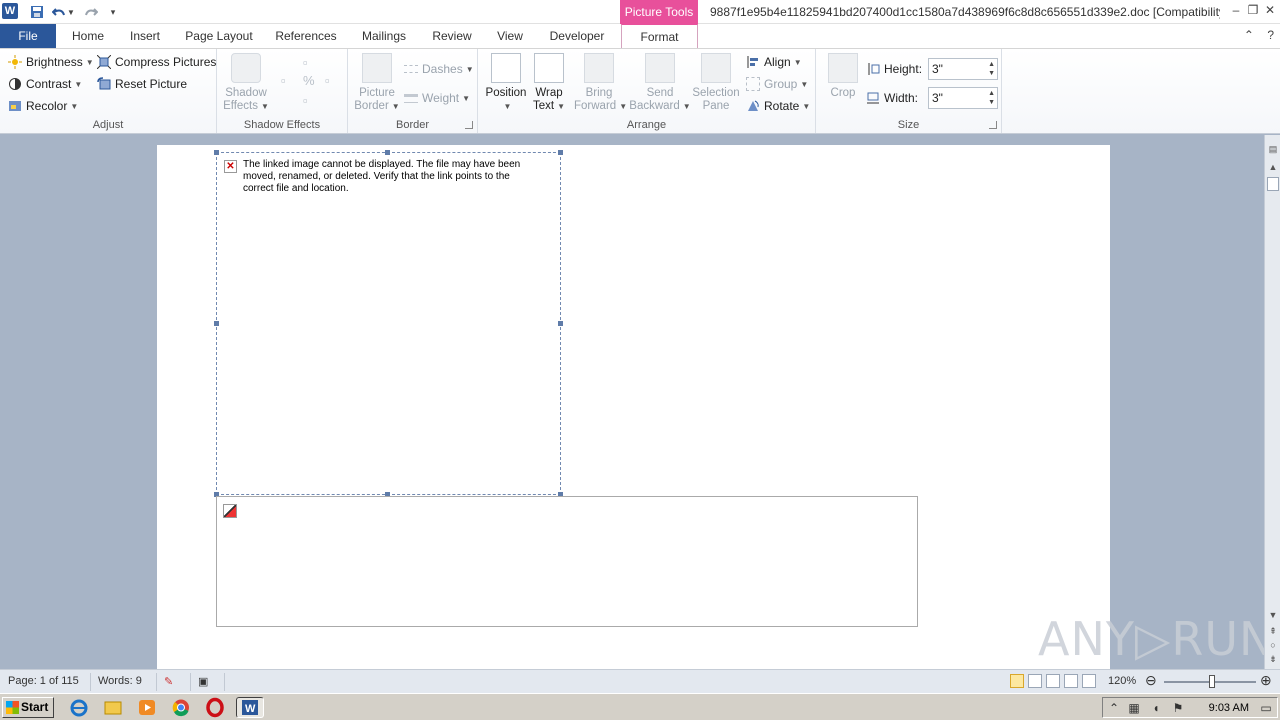  What do you see at coordinates (306, 36) in the screenshot?
I see `tab-references: References` at bounding box center [306, 36].